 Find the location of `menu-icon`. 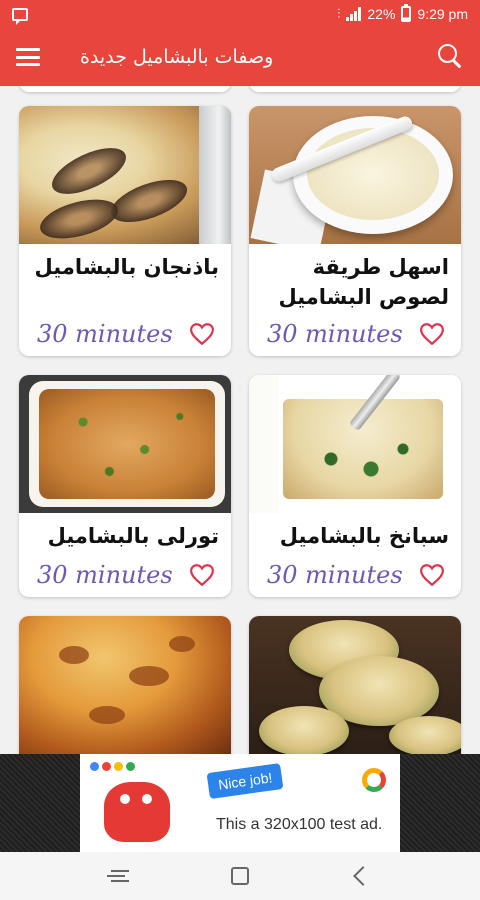

menu-icon is located at coordinates (28, 57).